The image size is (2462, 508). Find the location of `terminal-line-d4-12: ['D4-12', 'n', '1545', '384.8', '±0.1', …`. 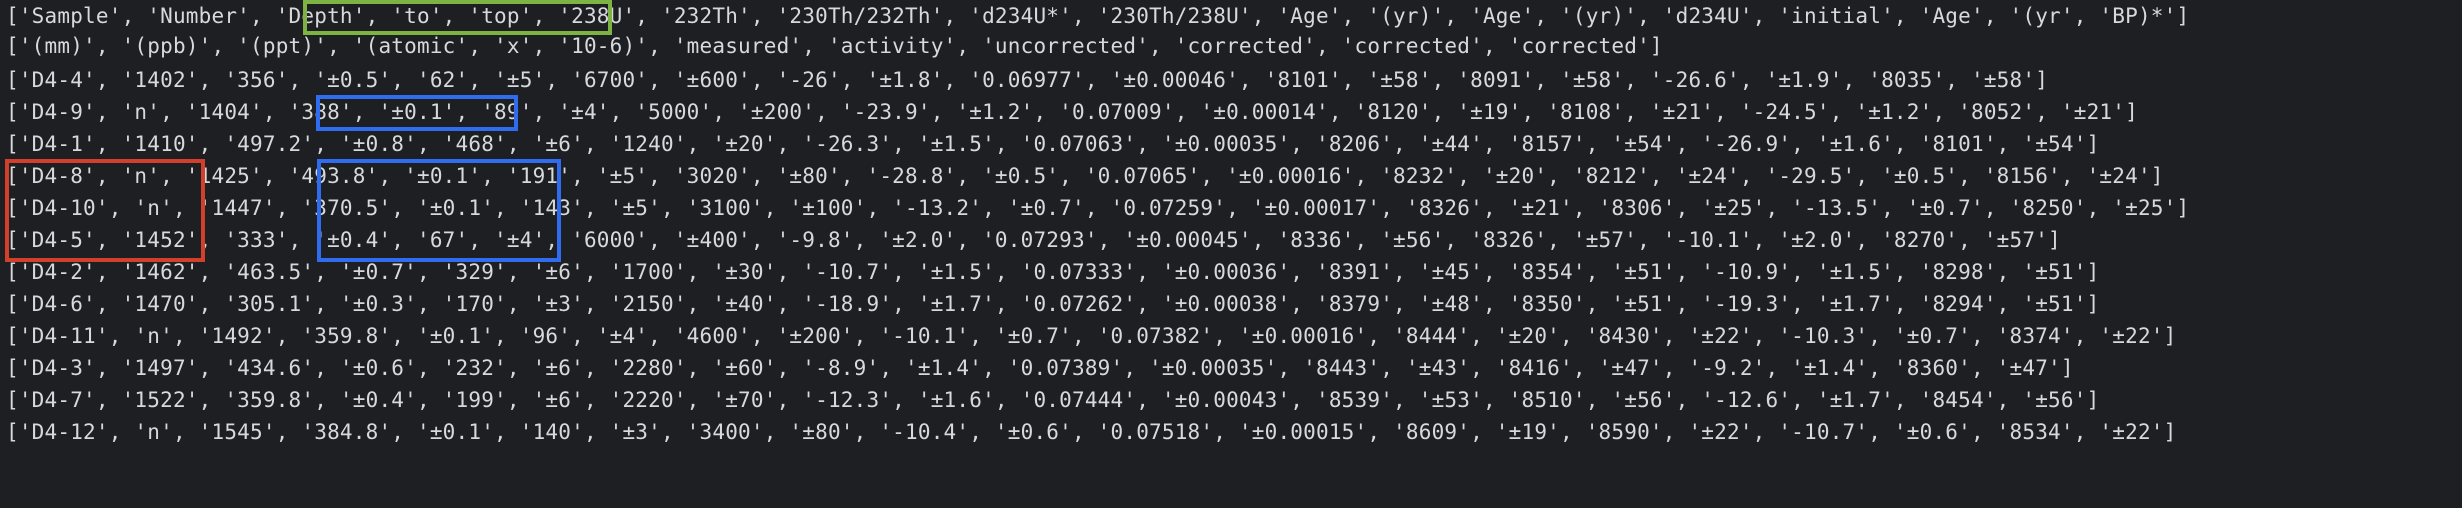

terminal-line-d4-12: ['D4-12', 'n', '1545', '384.8', '±0.1', … is located at coordinates (1091, 432).